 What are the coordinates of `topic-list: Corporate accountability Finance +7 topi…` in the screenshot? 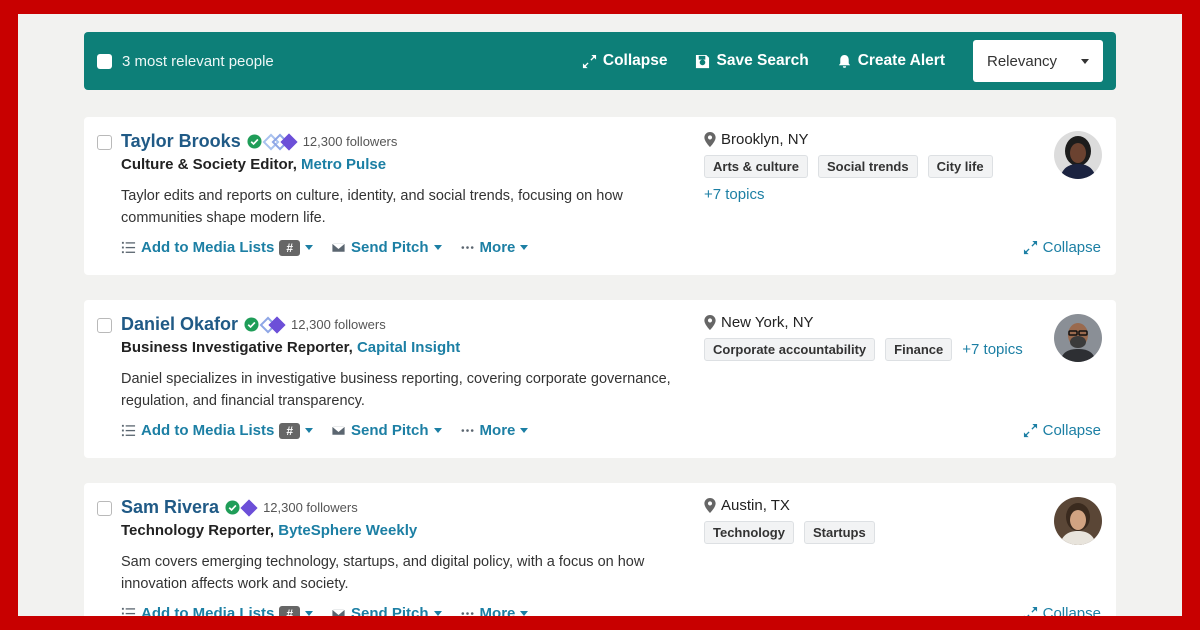 It's located at (874, 349).